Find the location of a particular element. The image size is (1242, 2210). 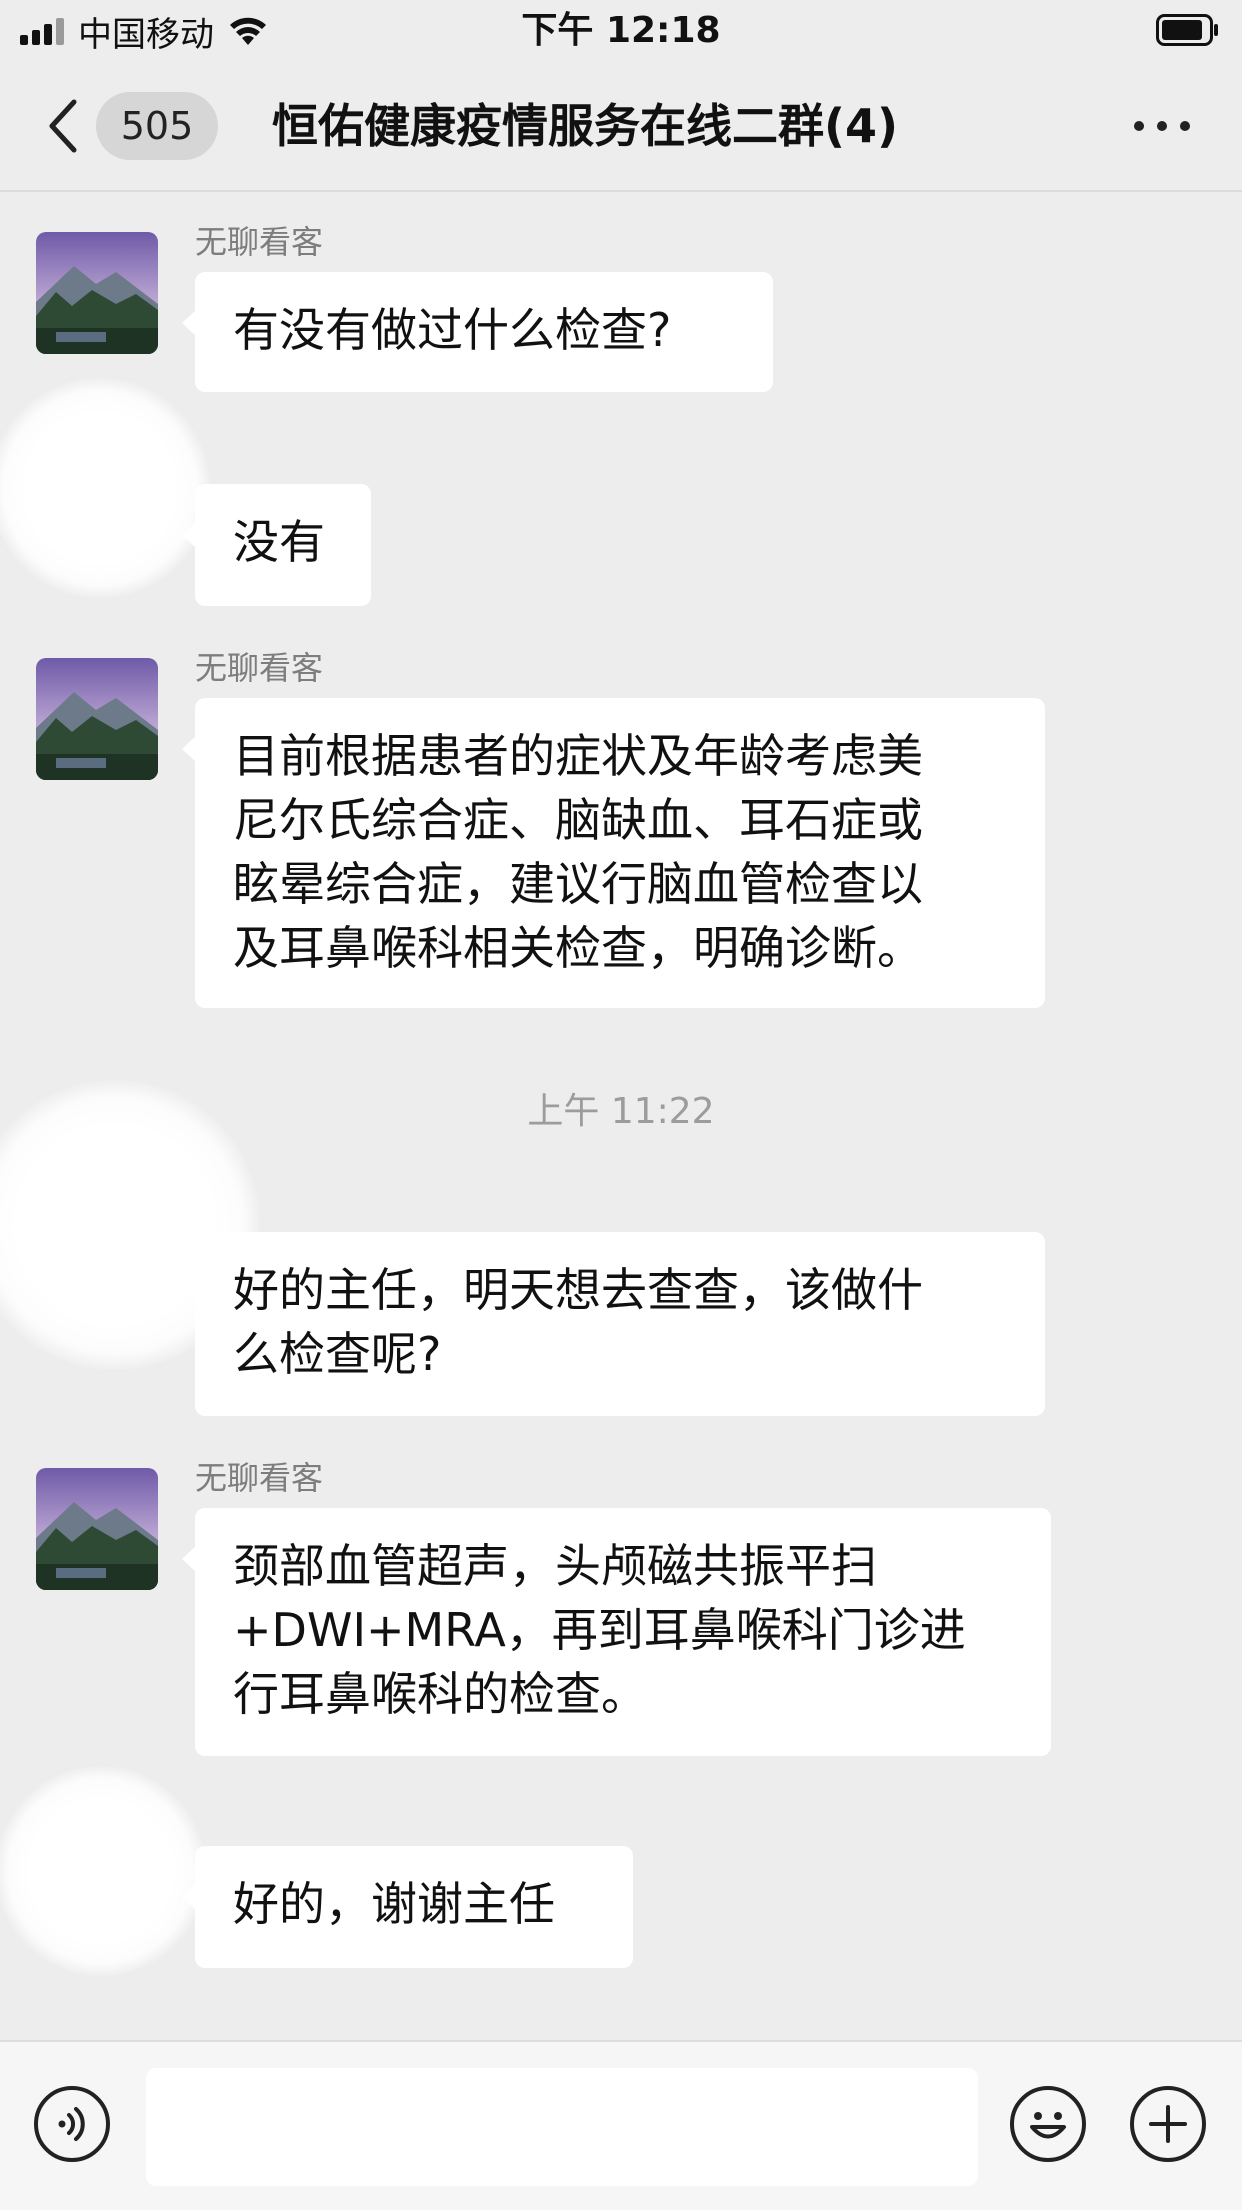

emoji-button is located at coordinates (1048, 2124).